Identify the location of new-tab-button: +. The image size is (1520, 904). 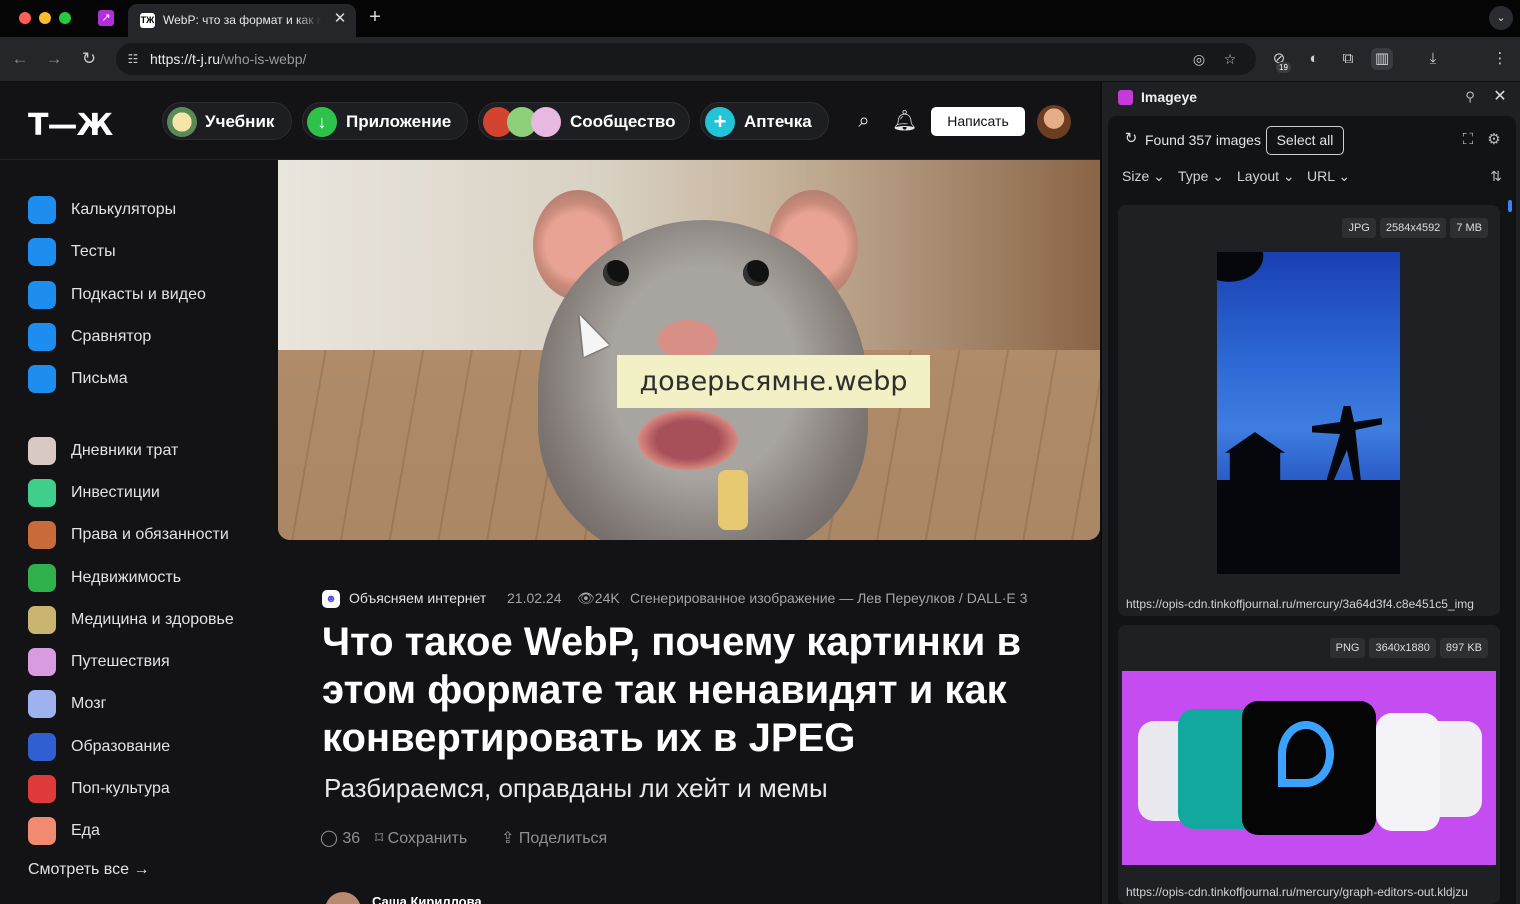
(375, 17).